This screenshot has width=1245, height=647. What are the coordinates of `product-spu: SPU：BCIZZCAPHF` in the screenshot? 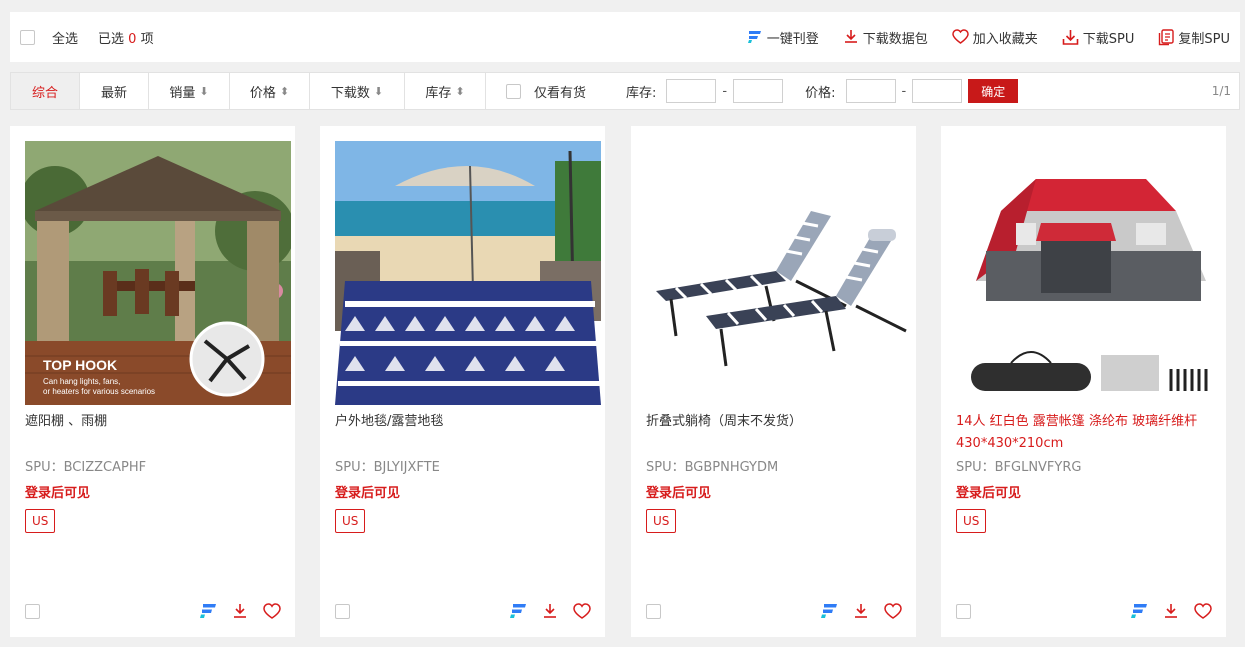 It's located at (86, 467).